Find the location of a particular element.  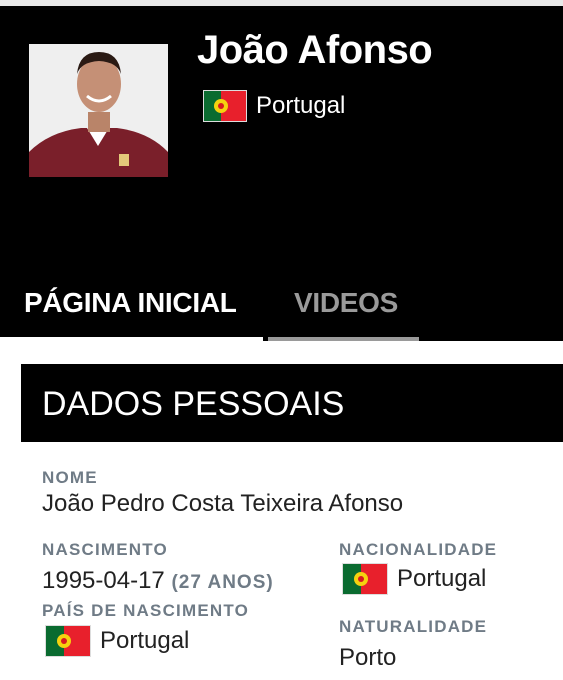

player-name: João Afonso is located at coordinates (315, 50).